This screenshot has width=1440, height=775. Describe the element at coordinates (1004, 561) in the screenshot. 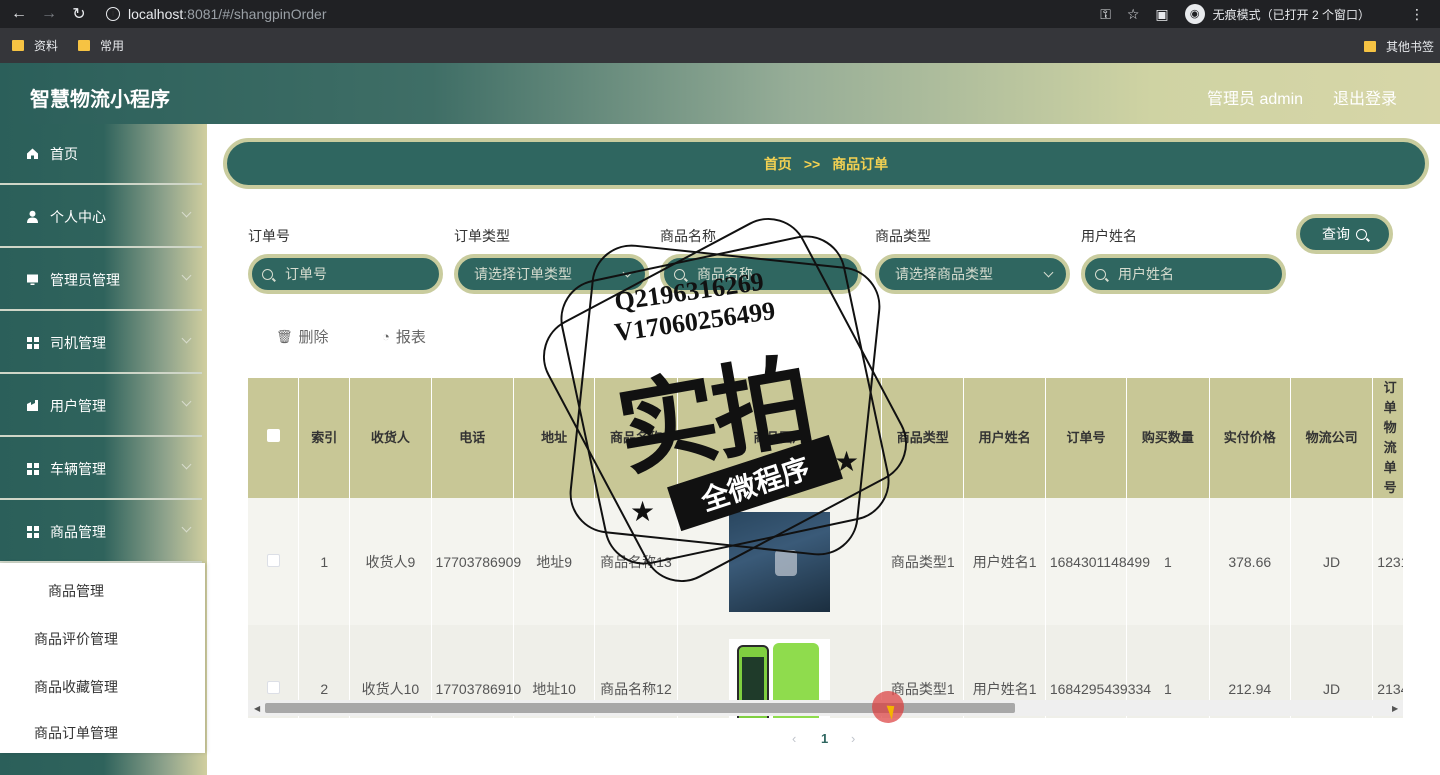

I see `cell-user-name: 用户姓名1` at that location.